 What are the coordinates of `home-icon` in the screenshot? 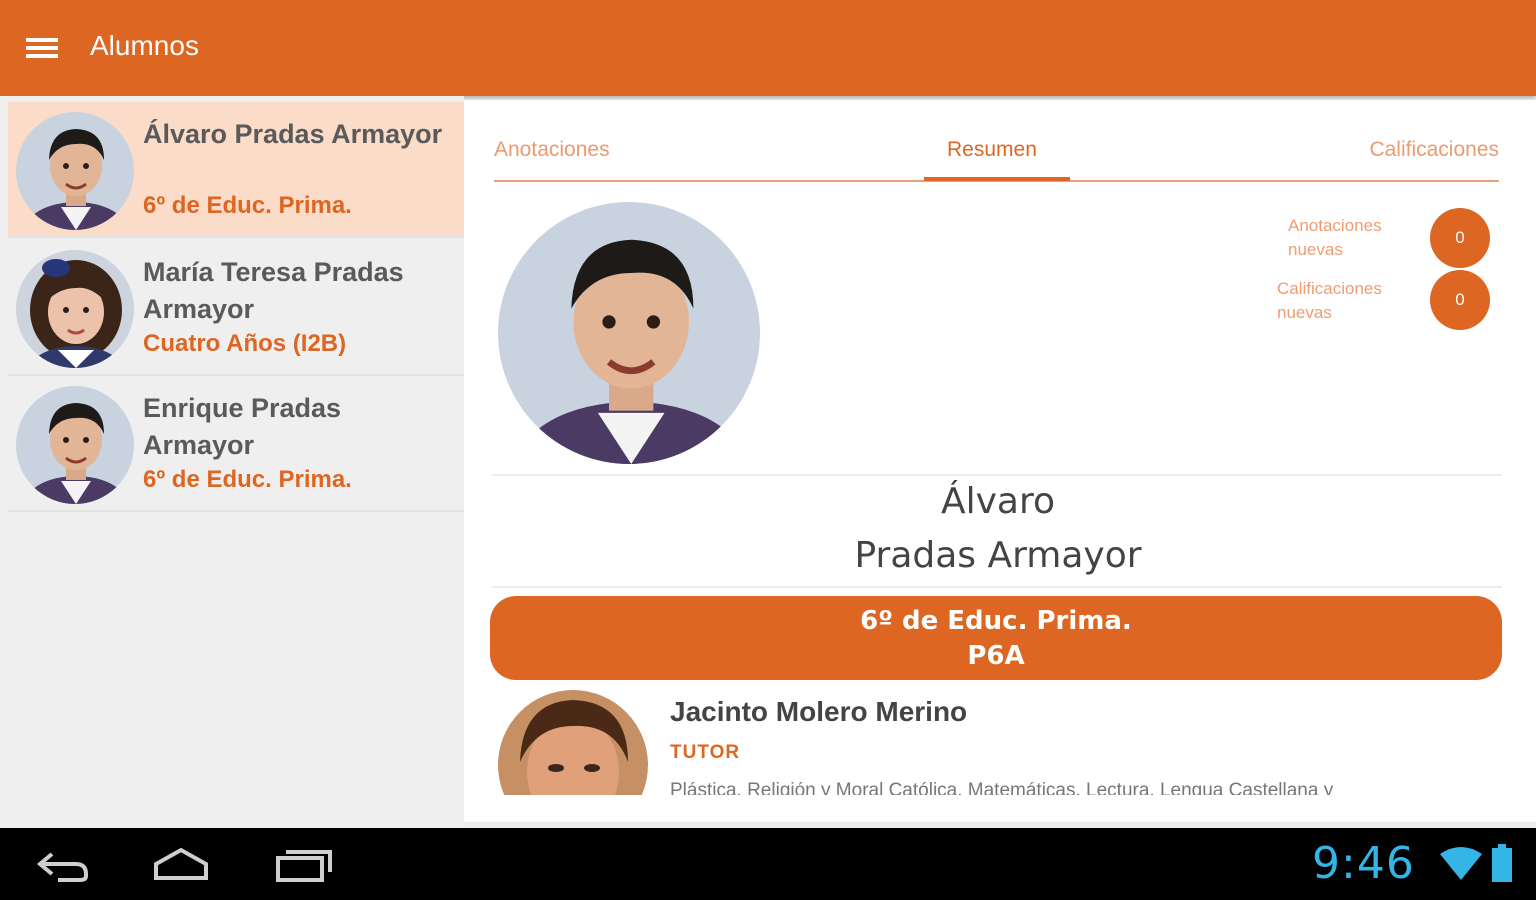 It's located at (181, 864).